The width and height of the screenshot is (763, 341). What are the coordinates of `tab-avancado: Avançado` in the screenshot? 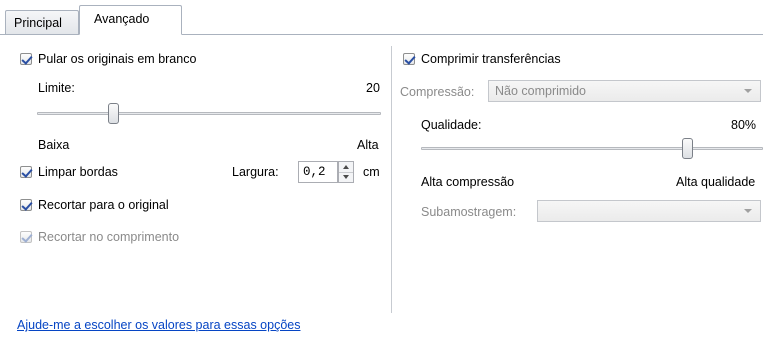 It's located at (130, 20).